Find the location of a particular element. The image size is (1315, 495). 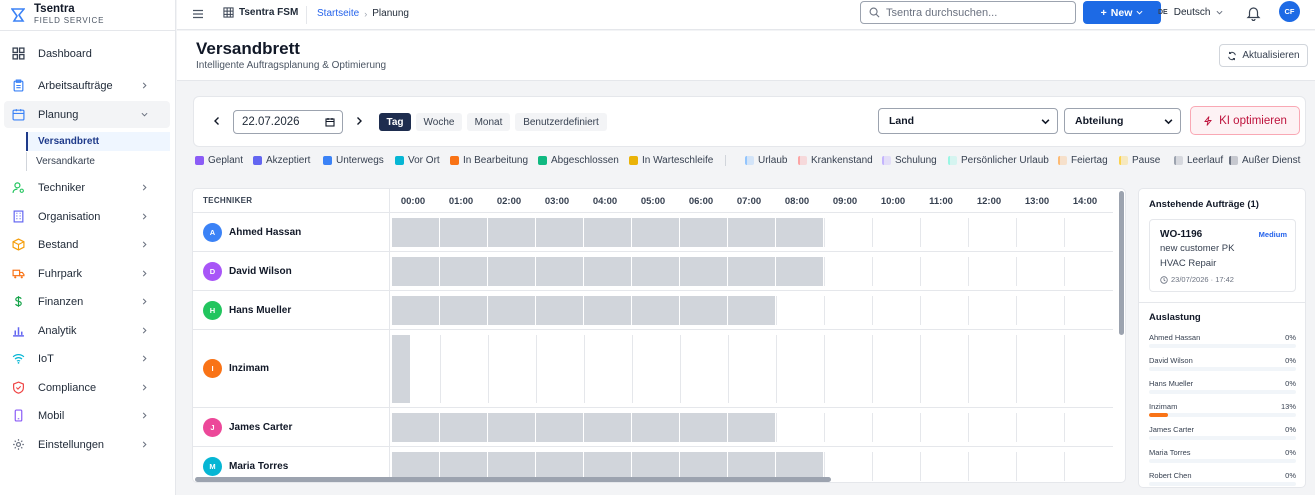

new-button: + New is located at coordinates (1122, 12).